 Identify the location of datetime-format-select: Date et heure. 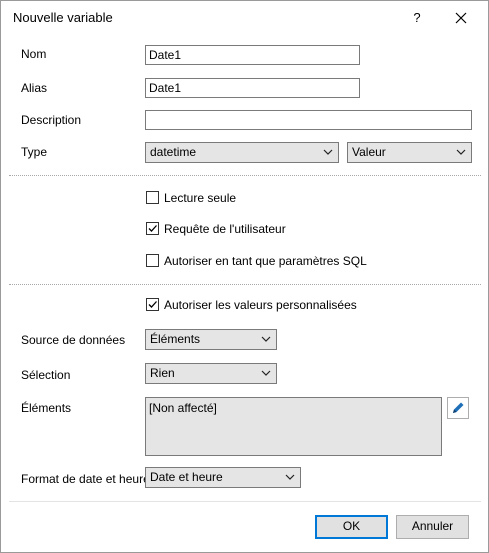
(223, 477).